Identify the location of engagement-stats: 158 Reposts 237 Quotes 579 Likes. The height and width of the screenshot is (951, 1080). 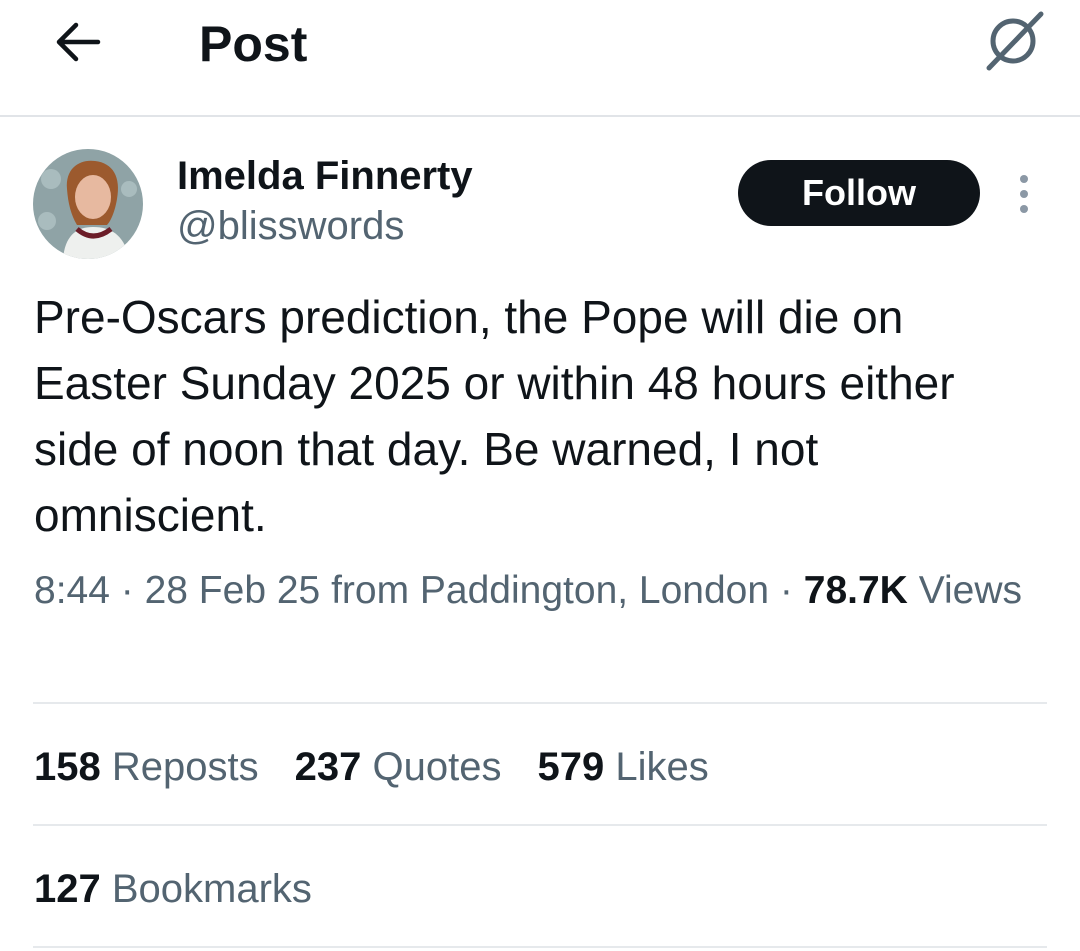
(371, 767).